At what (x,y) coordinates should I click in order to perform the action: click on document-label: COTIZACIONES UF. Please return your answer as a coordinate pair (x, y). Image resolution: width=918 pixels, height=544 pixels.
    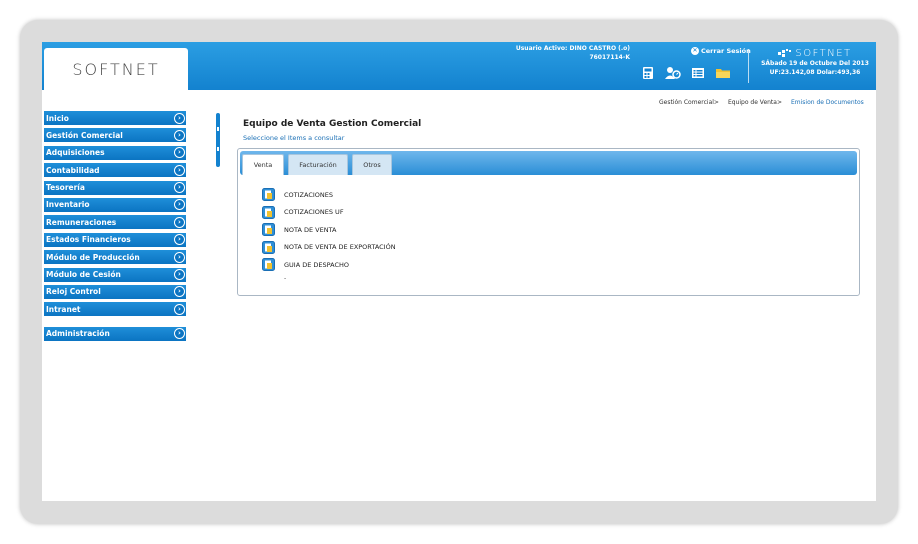
    Looking at the image, I should click on (314, 212).